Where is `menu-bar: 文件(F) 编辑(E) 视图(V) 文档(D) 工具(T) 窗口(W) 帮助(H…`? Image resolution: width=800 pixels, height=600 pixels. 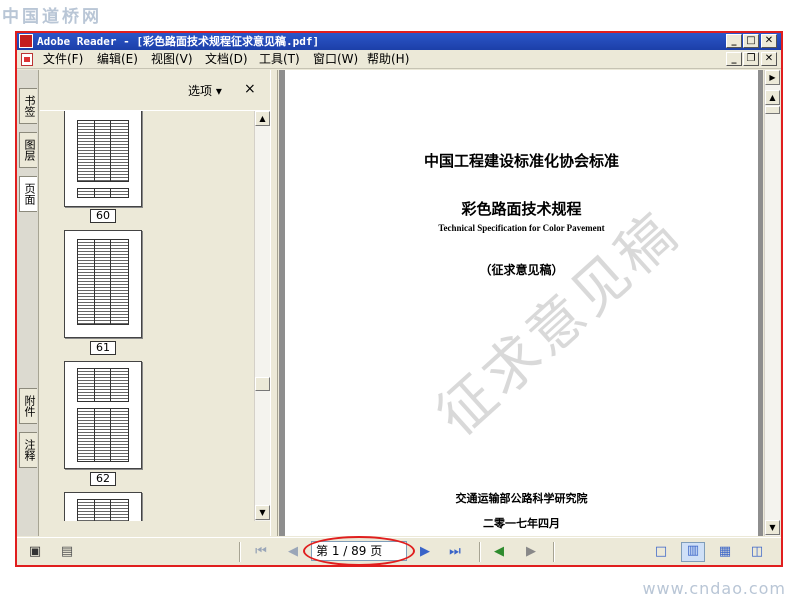 menu-bar: 文件(F) 编辑(E) 视图(V) 文档(D) 工具(T) 窗口(W) 帮助(H… is located at coordinates (399, 59).